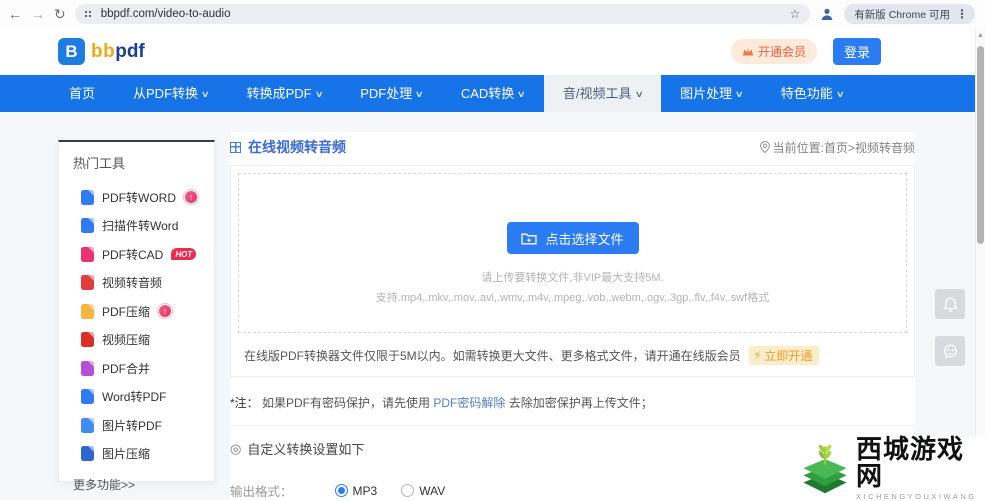  I want to click on login-button: 登录, so click(857, 51).